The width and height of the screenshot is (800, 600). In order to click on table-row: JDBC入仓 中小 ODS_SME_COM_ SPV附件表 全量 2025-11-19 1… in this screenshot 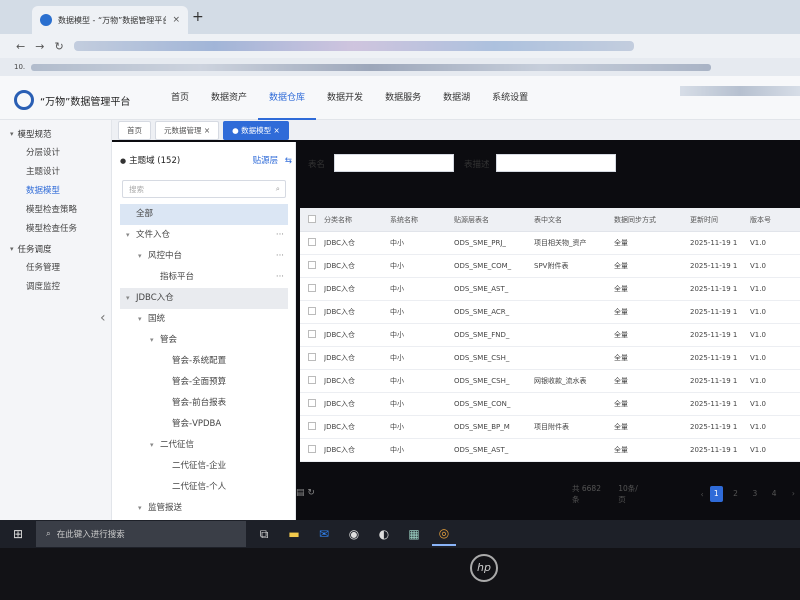, I will do `click(550, 266)`.